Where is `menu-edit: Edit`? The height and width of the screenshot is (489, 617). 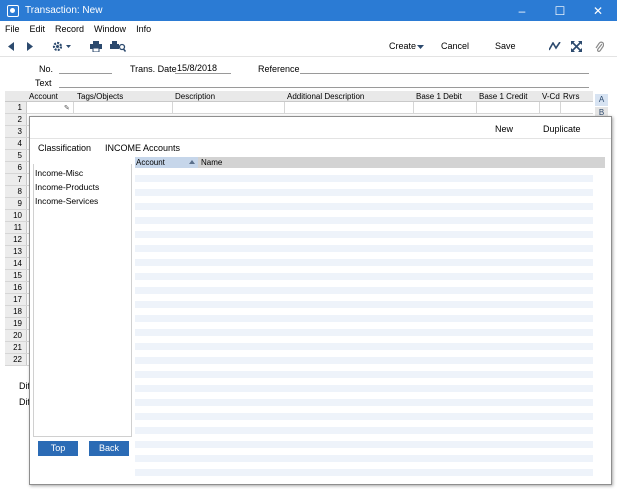 menu-edit: Edit is located at coordinates (38, 29).